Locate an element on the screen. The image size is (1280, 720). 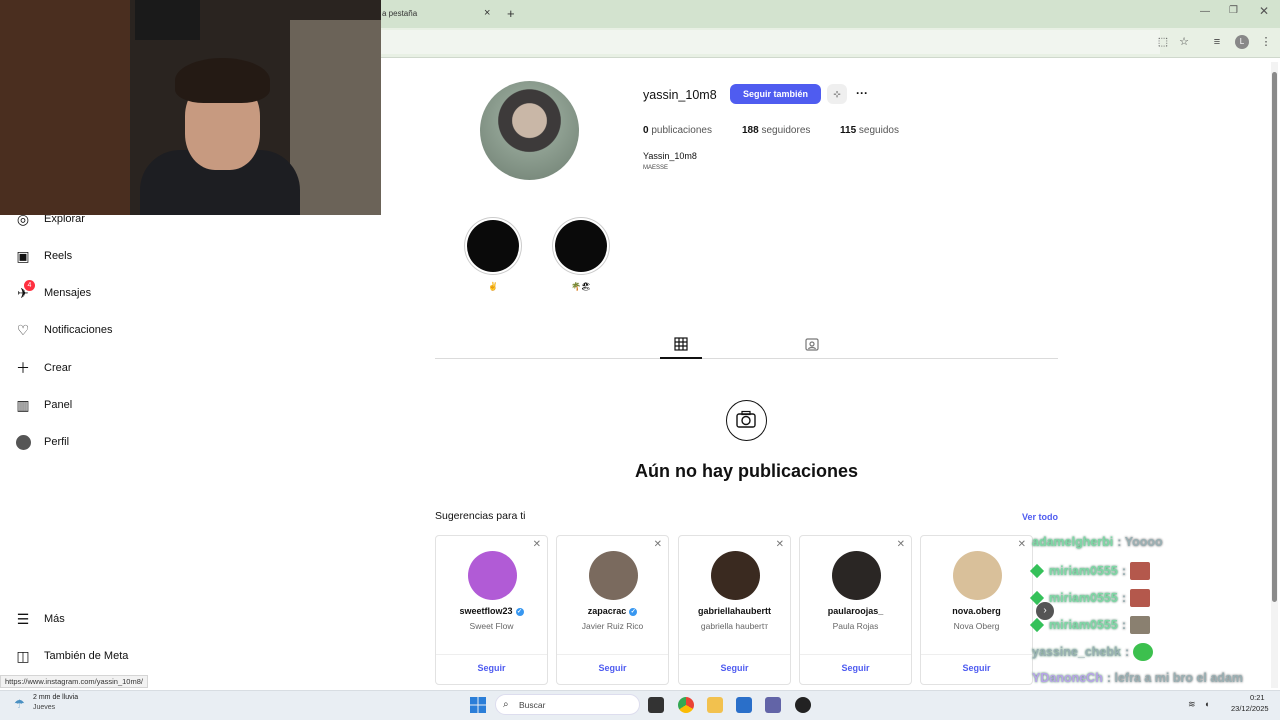
wifi-icon: ≋ is located at coordinates (1192, 704).